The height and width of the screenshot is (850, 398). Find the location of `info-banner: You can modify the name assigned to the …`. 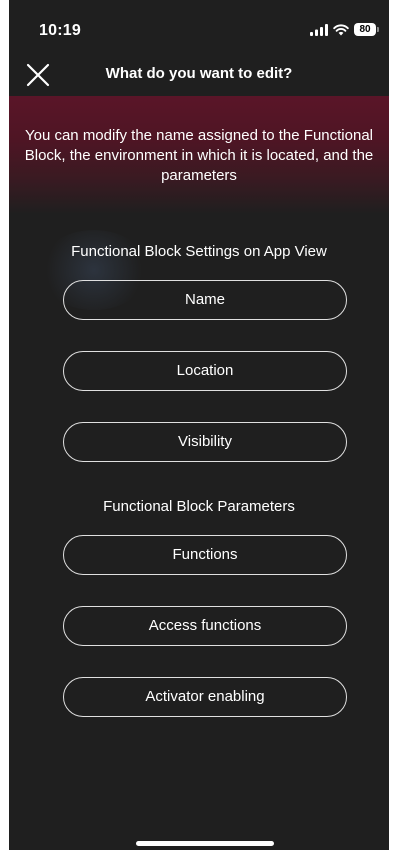

info-banner: You can modify the name assigned to the … is located at coordinates (199, 155).